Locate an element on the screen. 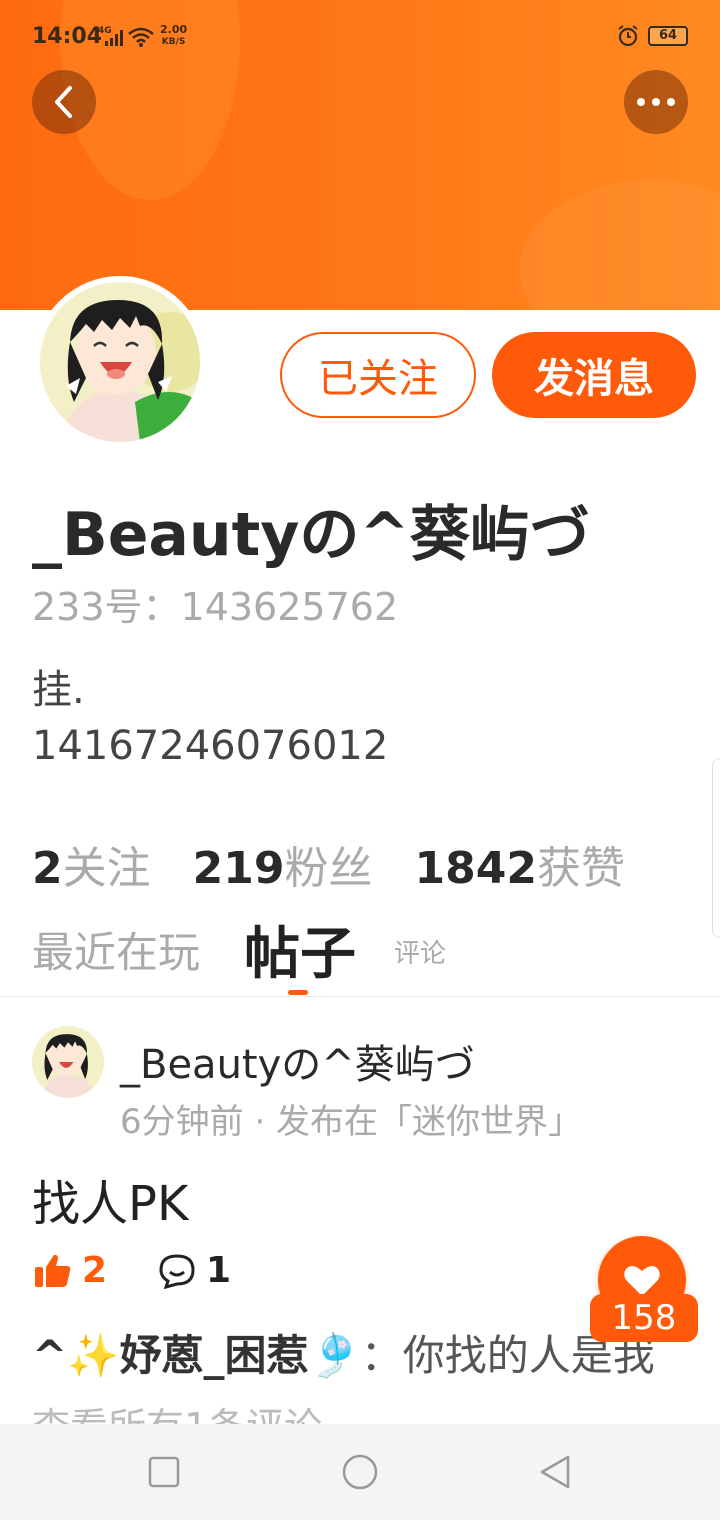 This screenshot has height=1520, width=720. home-circle-icon is located at coordinates (360, 1472).